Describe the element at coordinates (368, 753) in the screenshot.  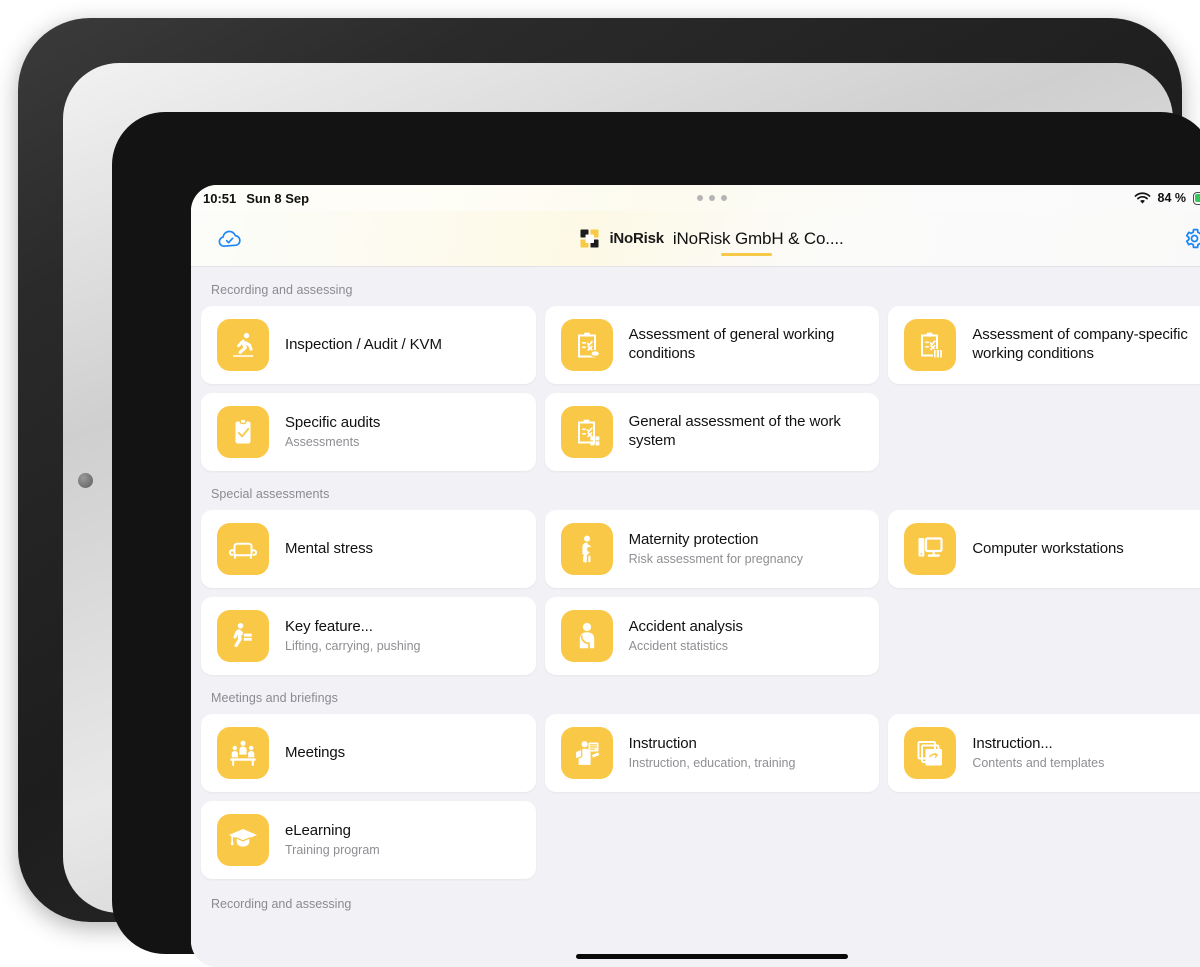
I see `card-meetings: Meetings` at that location.